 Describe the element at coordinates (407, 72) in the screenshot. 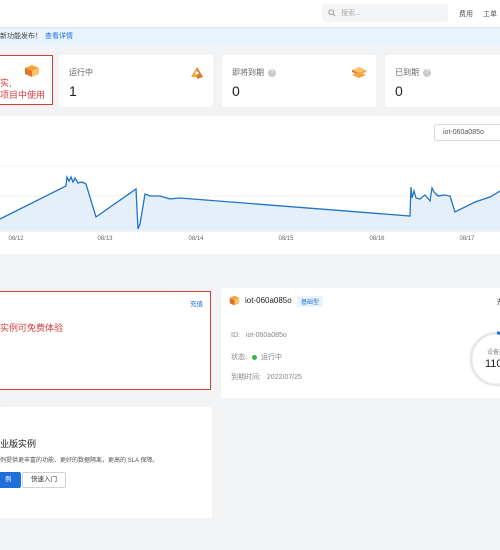

I see `expired-label: 已到期` at that location.